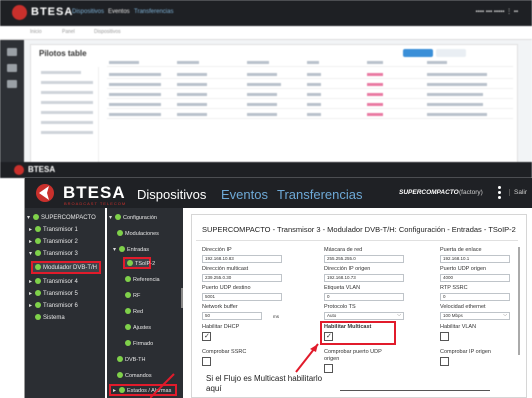 This screenshot has height=398, width=532. What do you see at coordinates (332, 359) in the screenshot?
I see `check-source-port-label-2: origen` at bounding box center [332, 359].